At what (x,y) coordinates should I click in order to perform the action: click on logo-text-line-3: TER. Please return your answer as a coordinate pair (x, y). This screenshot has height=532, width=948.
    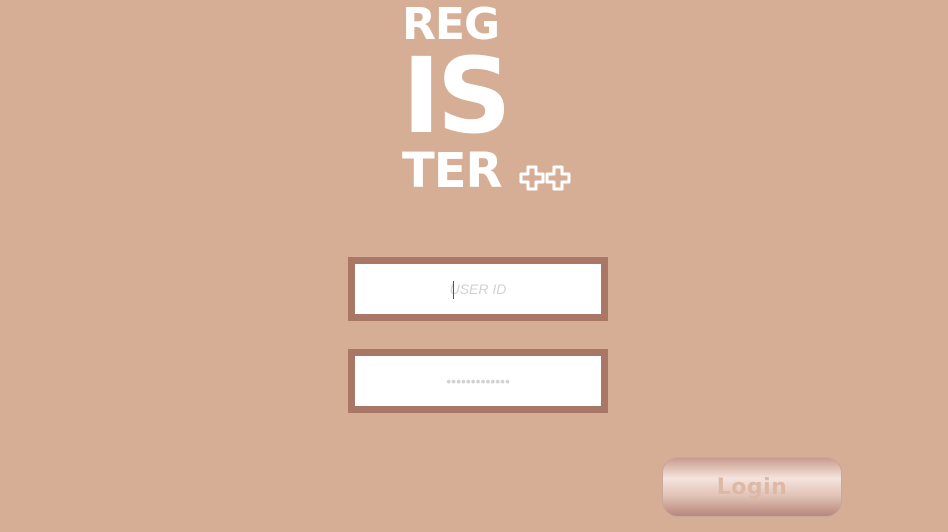
    Looking at the image, I should click on (452, 171).